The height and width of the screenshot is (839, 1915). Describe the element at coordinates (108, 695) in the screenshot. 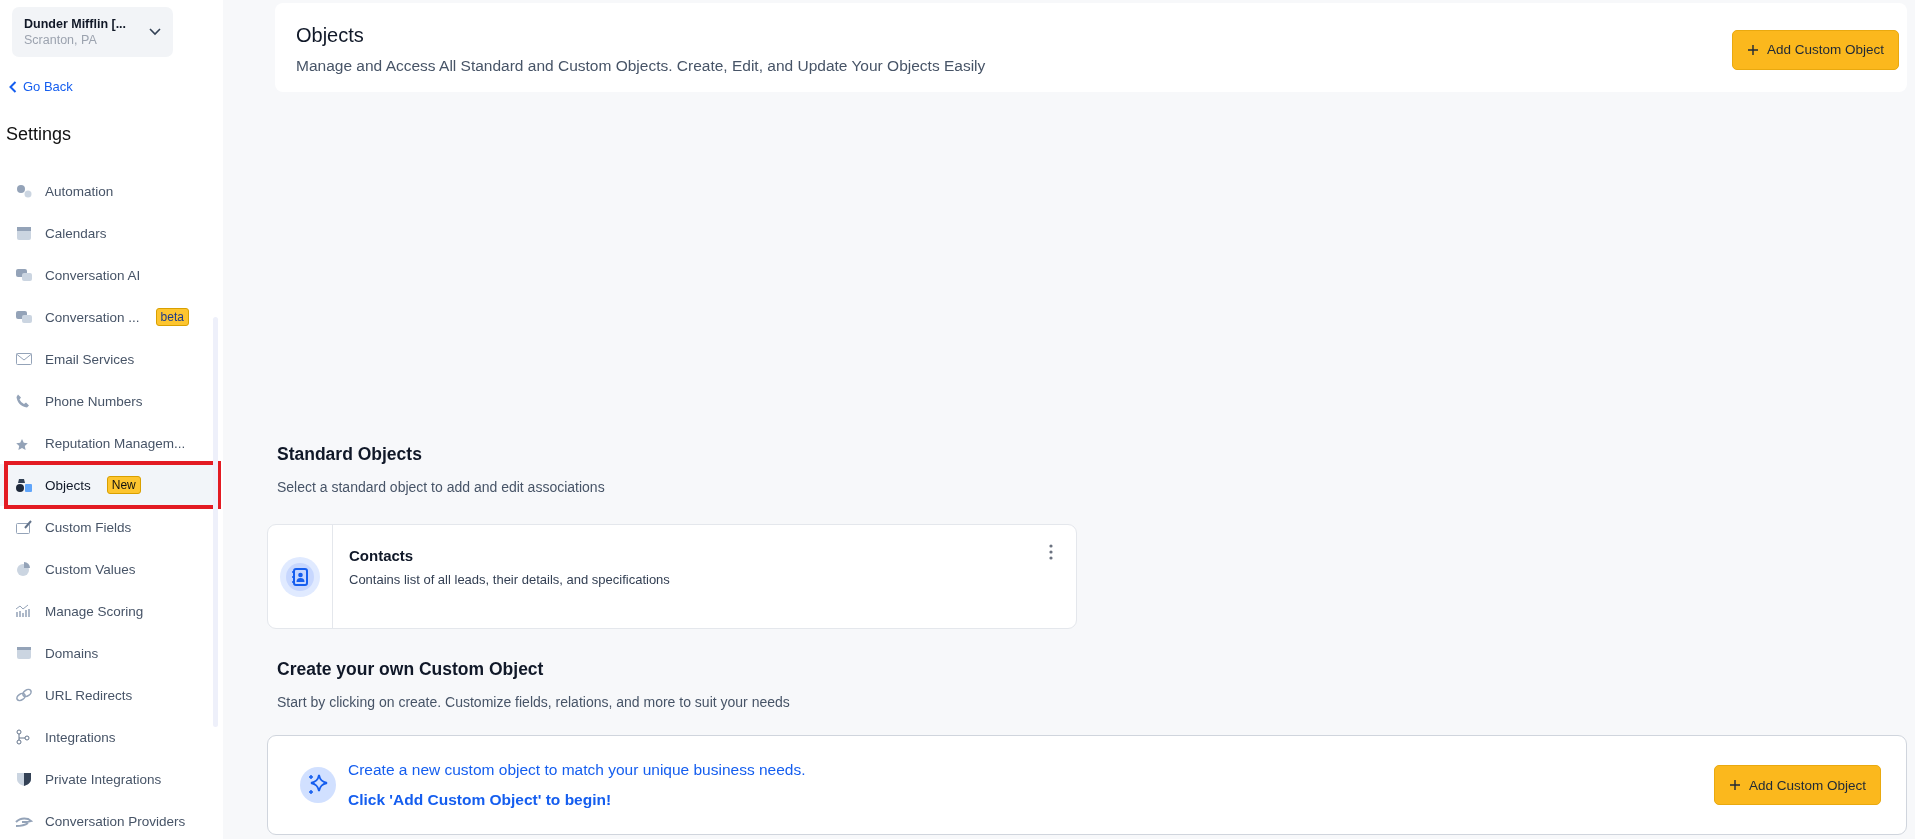

I see `sidebar-item: URL Redirects` at that location.